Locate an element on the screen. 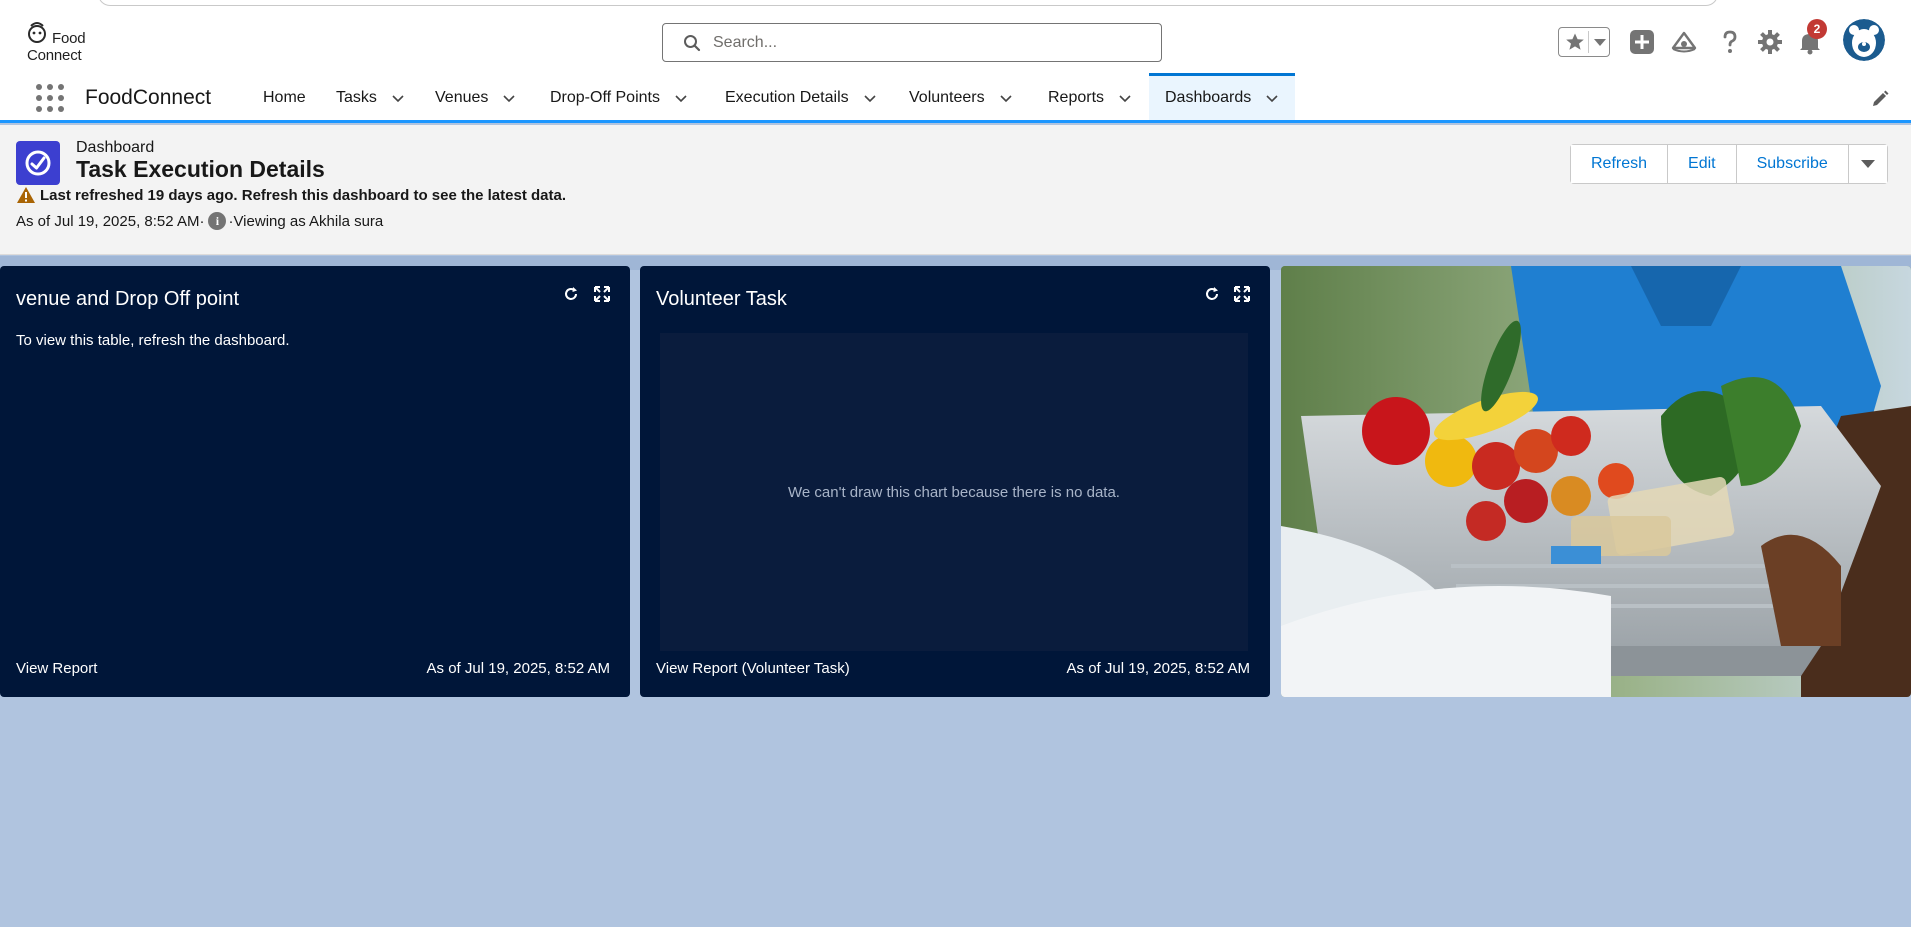 The height and width of the screenshot is (927, 1911). info-icon: i is located at coordinates (217, 221).